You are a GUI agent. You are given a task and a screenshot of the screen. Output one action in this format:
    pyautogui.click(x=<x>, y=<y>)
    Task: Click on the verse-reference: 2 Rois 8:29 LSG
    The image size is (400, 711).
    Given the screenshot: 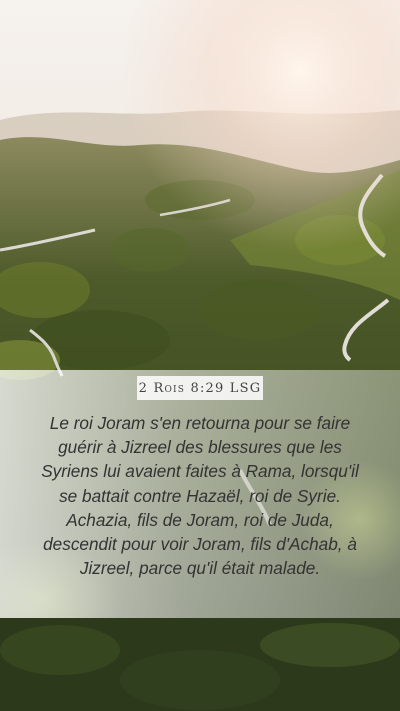 What is the action you would take?
    pyautogui.click(x=200, y=388)
    